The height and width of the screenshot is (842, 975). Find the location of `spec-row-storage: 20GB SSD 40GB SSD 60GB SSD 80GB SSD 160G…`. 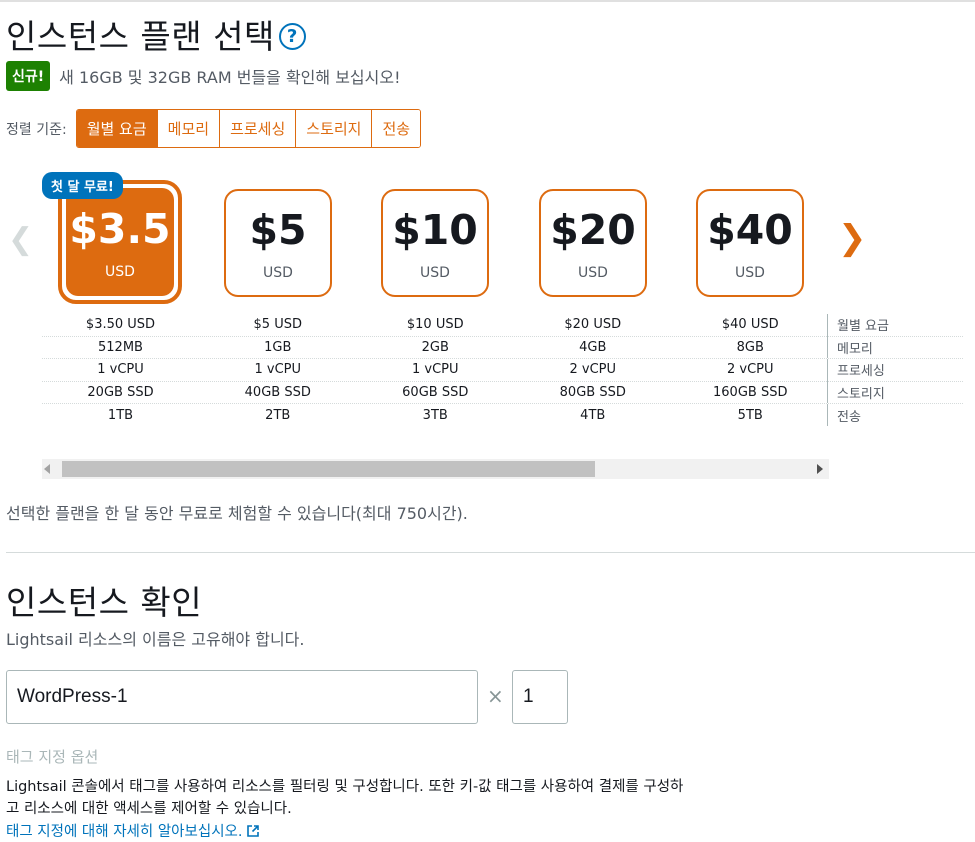

spec-row-storage: 20GB SSD 40GB SSD 60GB SSD 80GB SSD 160G… is located at coordinates (502, 392).